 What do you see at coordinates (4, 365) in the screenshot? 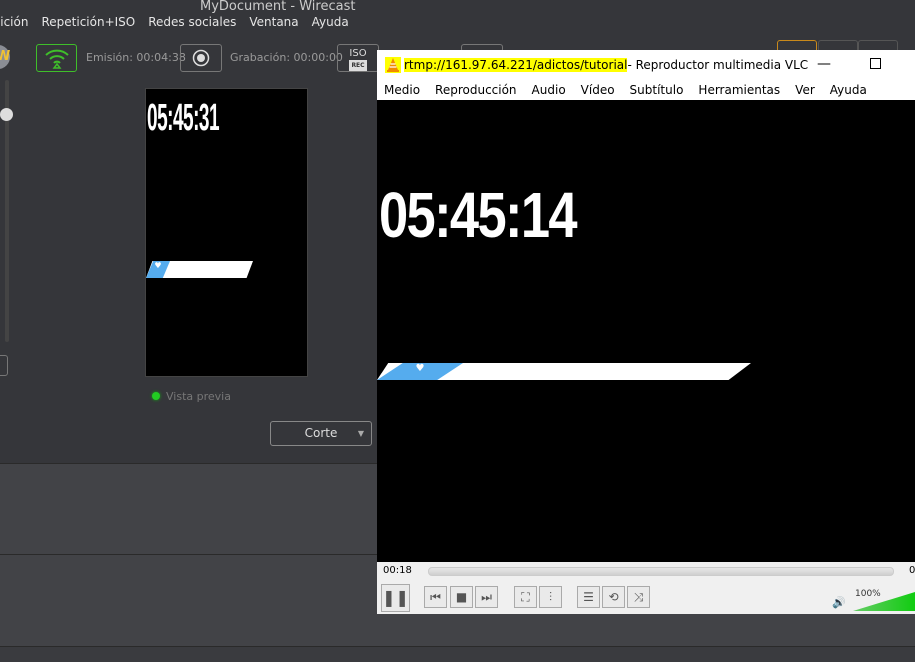
I see `side-button` at bounding box center [4, 365].